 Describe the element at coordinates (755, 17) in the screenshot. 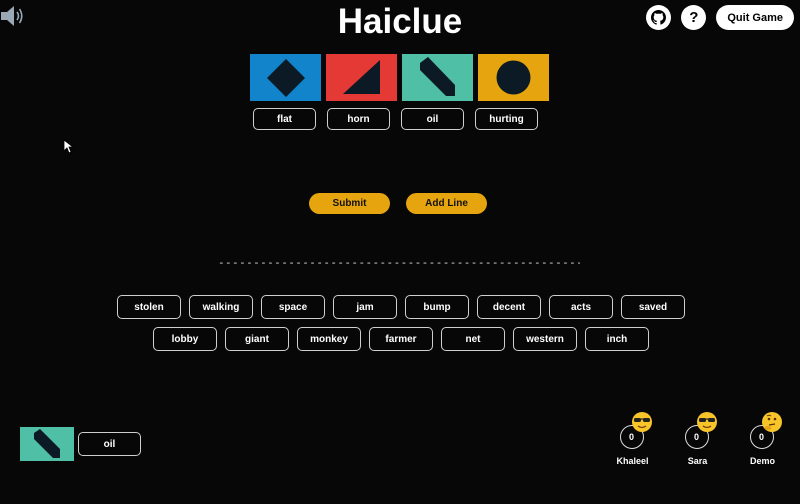

I see `quit-game-button: Quit Game` at that location.